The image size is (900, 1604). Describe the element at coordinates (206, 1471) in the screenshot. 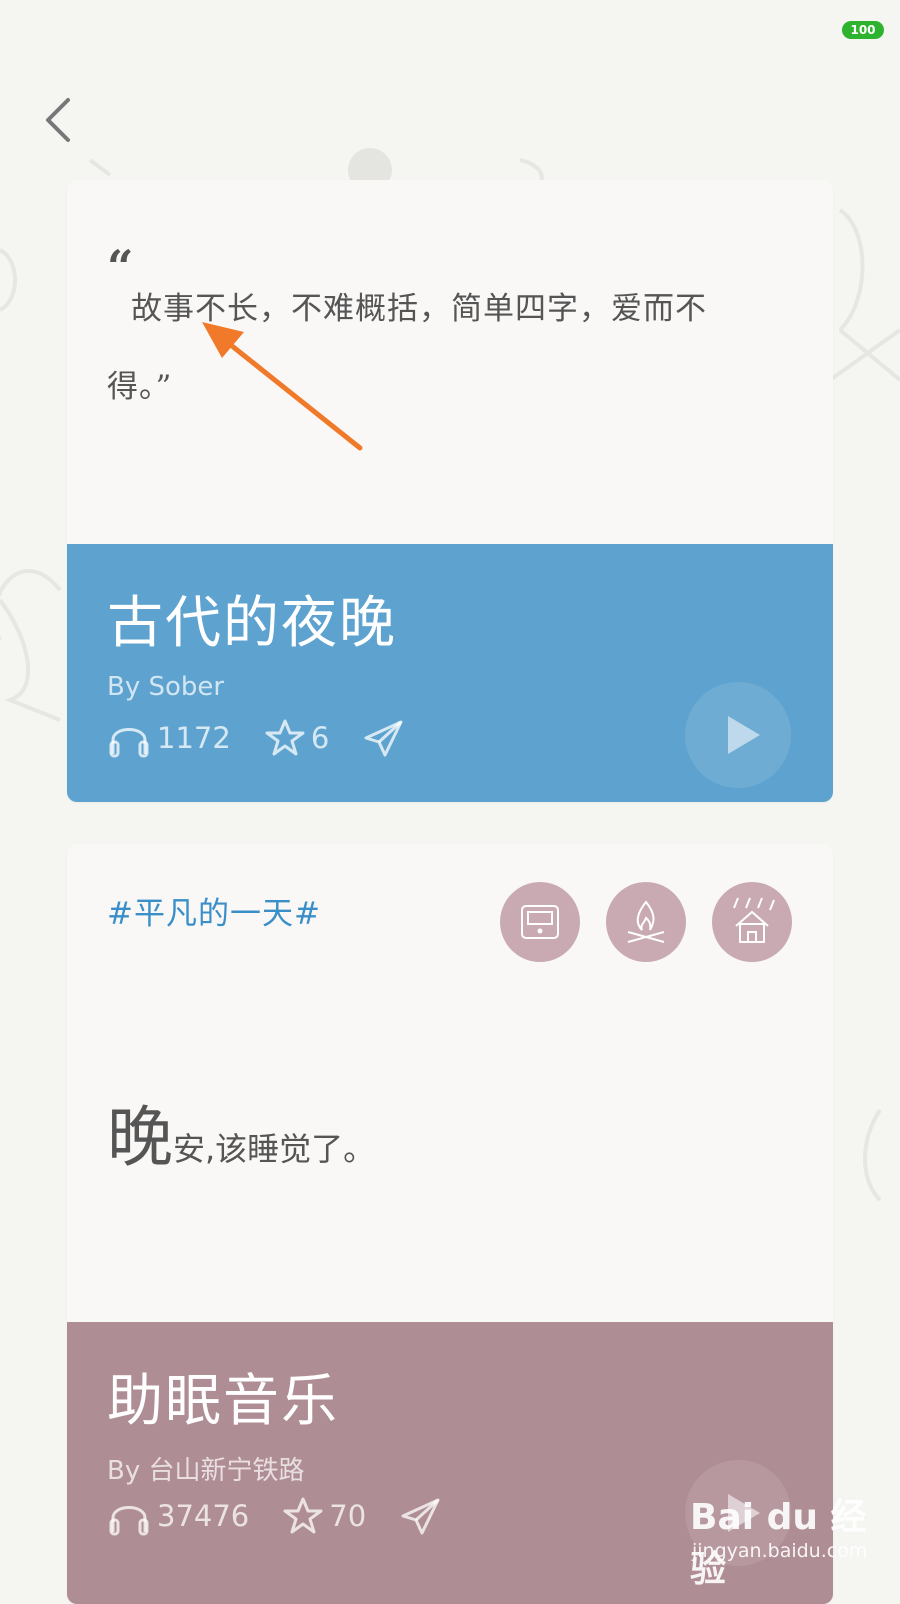

I see `card-author: By 台山新宁铁路` at that location.